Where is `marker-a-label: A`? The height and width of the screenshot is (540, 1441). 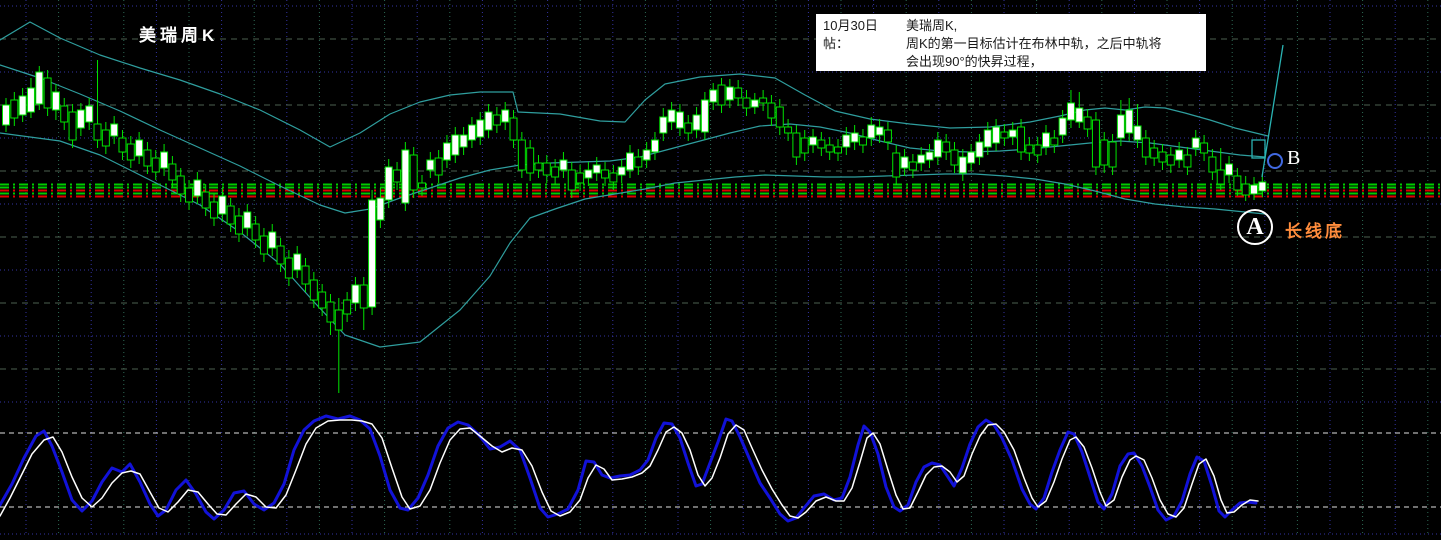 marker-a-label: A is located at coordinates (1255, 226).